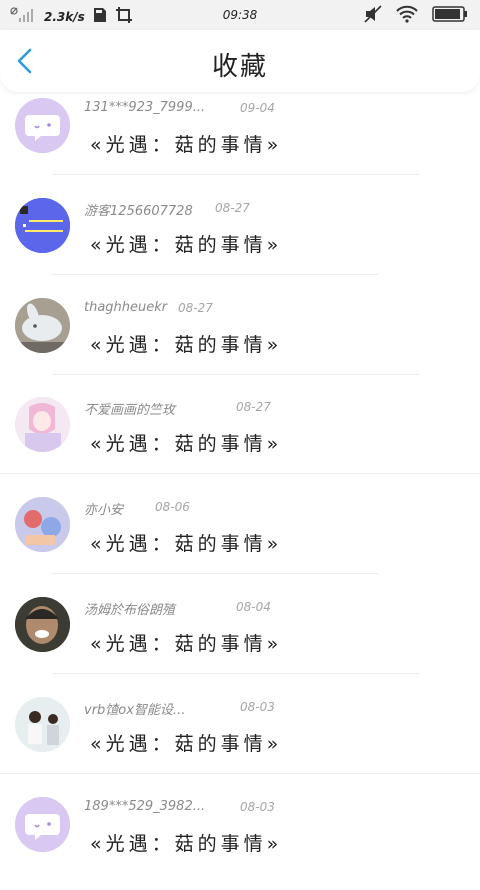 This screenshot has height=890, width=480. Describe the element at coordinates (239, 67) in the screenshot. I see `page-title: 收藏` at that location.